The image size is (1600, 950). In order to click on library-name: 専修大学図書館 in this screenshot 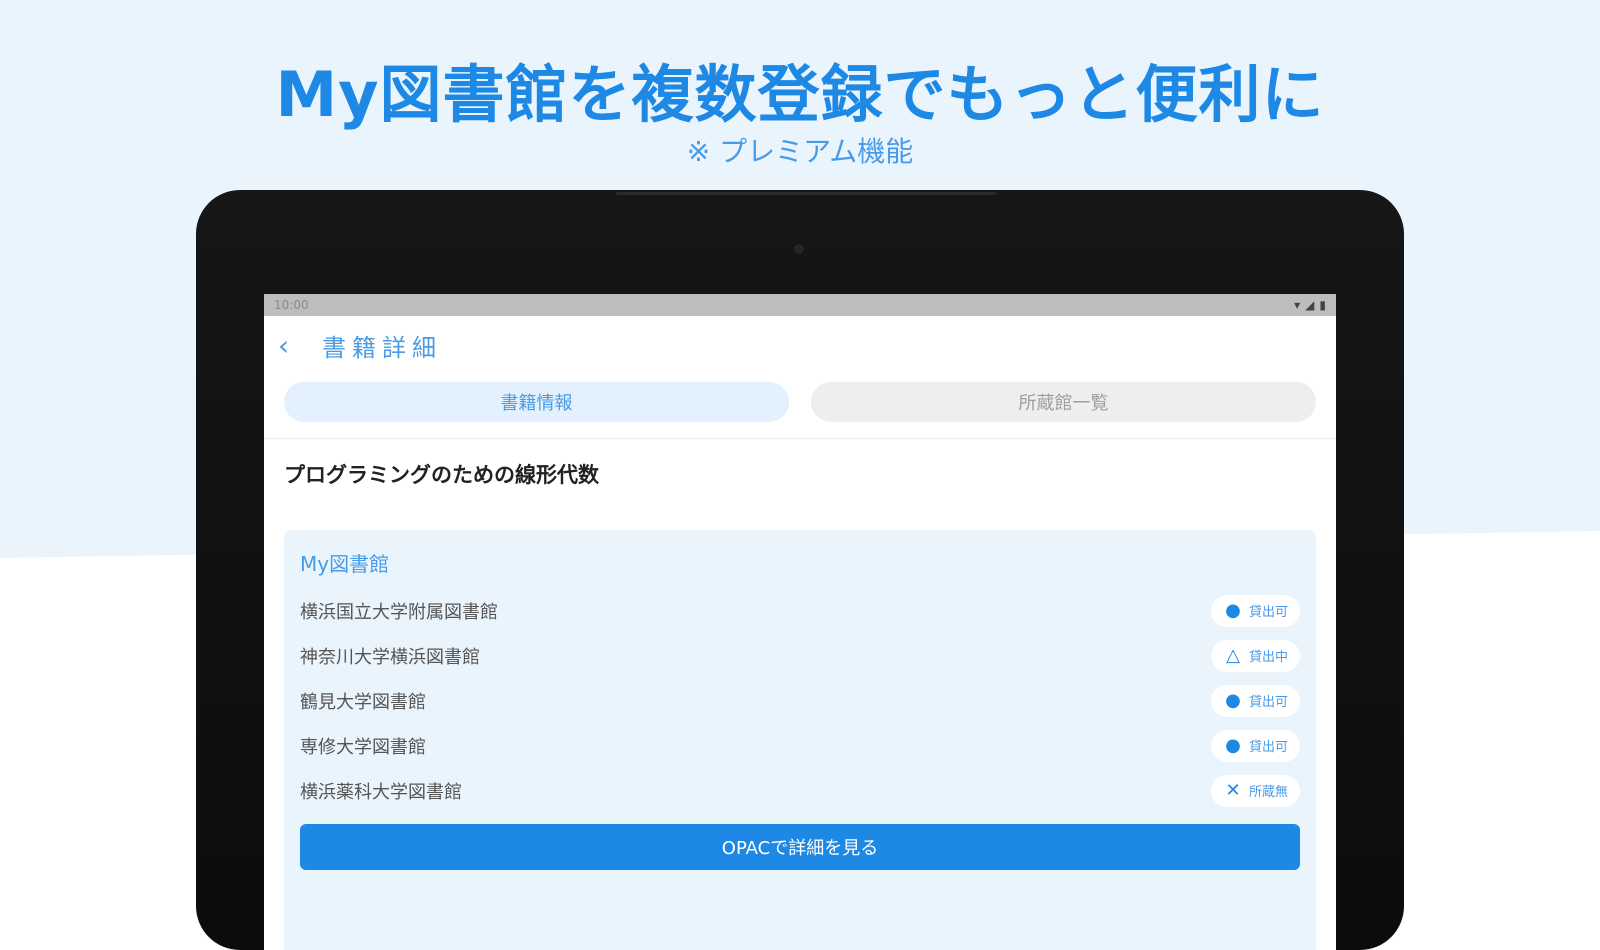, I will do `click(363, 747)`.